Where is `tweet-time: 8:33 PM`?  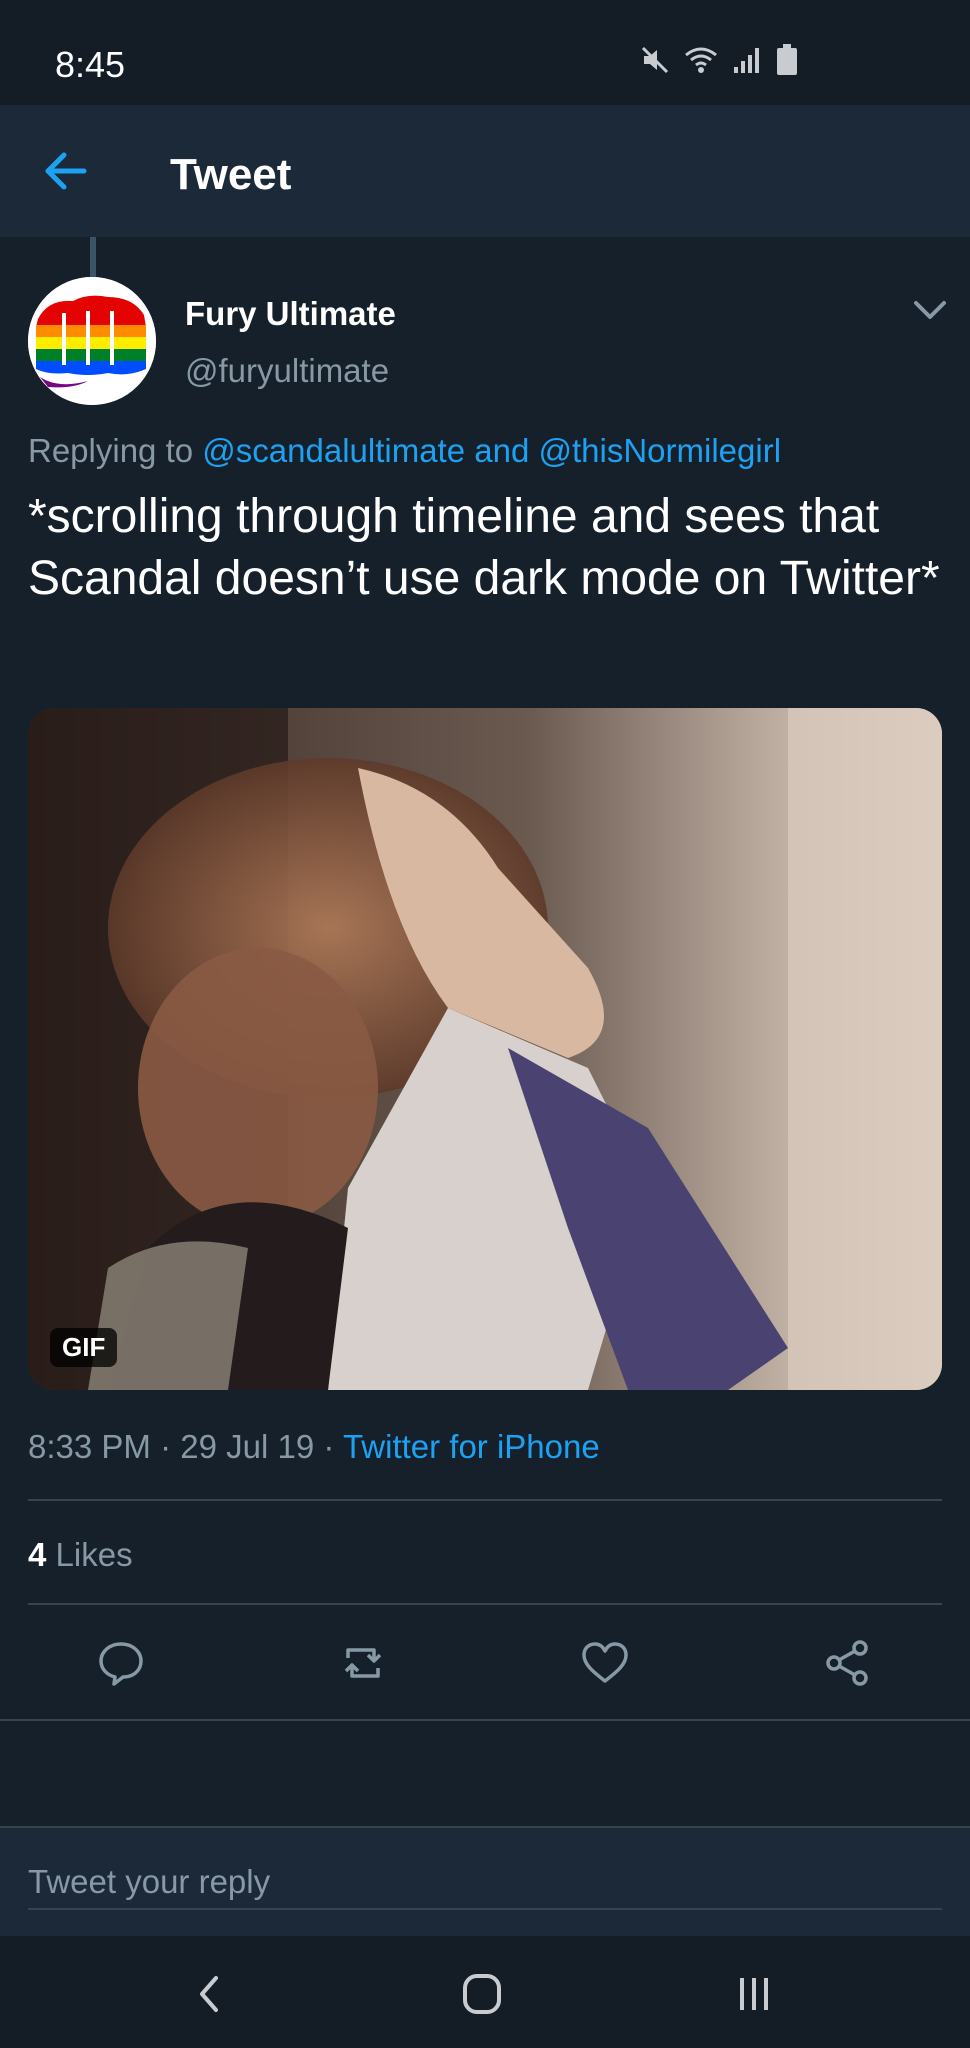 tweet-time: 8:33 PM is located at coordinates (89, 1446).